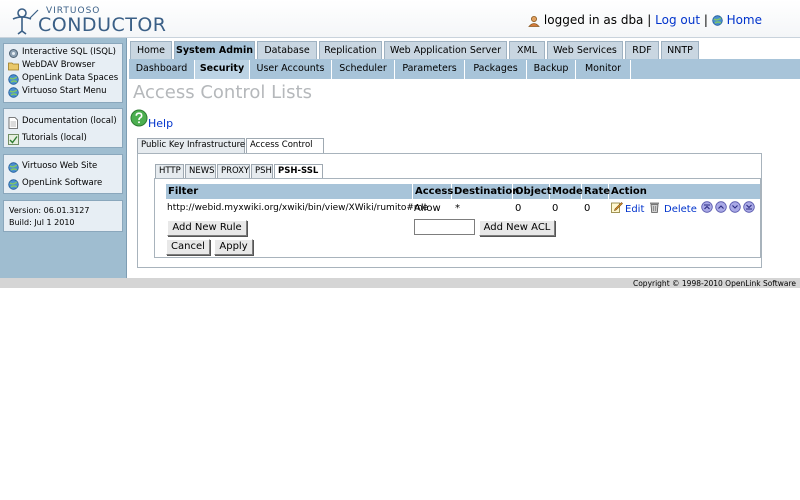  What do you see at coordinates (287, 50) in the screenshot?
I see `tab-database: Database` at bounding box center [287, 50].